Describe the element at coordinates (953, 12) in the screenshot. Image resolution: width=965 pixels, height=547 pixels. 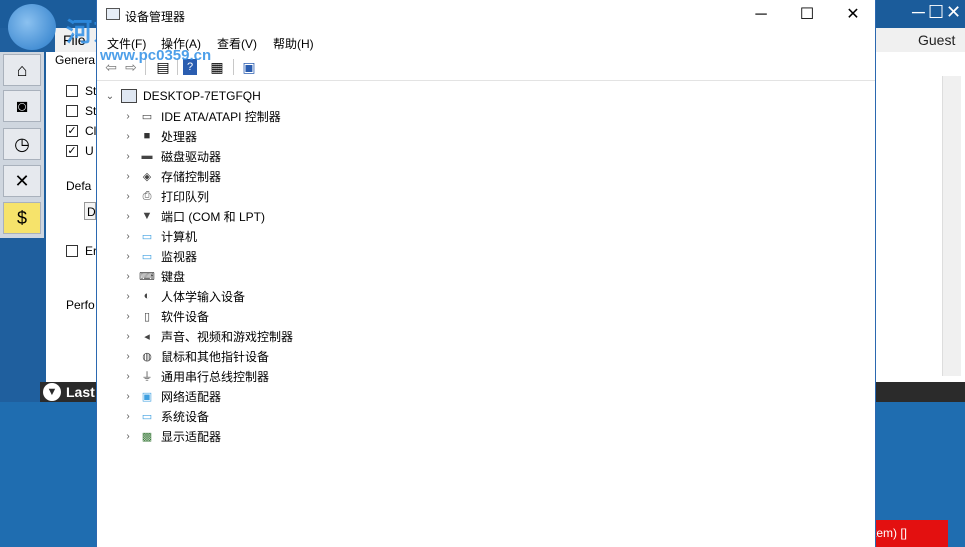
I see `bg-close-icon: ✕` at that location.